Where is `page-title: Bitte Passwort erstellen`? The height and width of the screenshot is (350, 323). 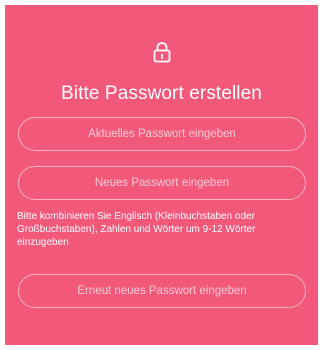 page-title: Bitte Passwort erstellen is located at coordinates (161, 93).